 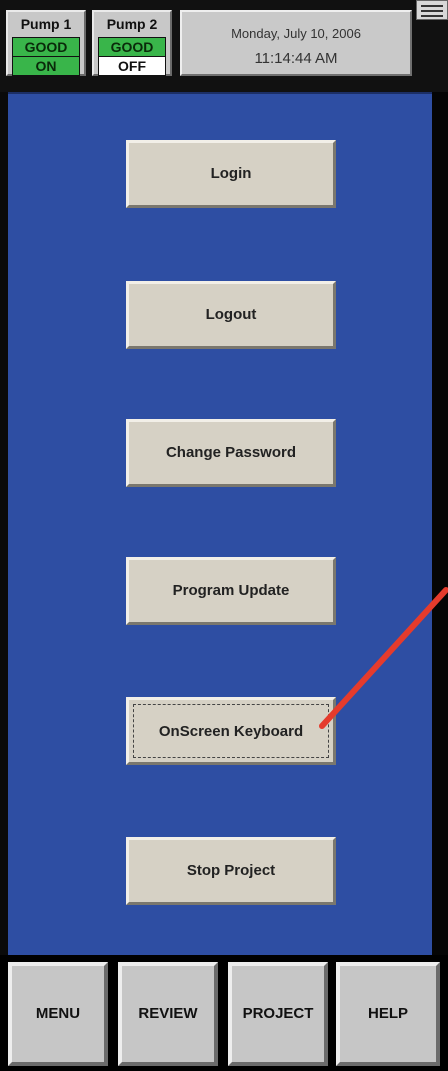 I want to click on pump-1-status: Pump 1 GOOD ON, so click(x=46, y=43).